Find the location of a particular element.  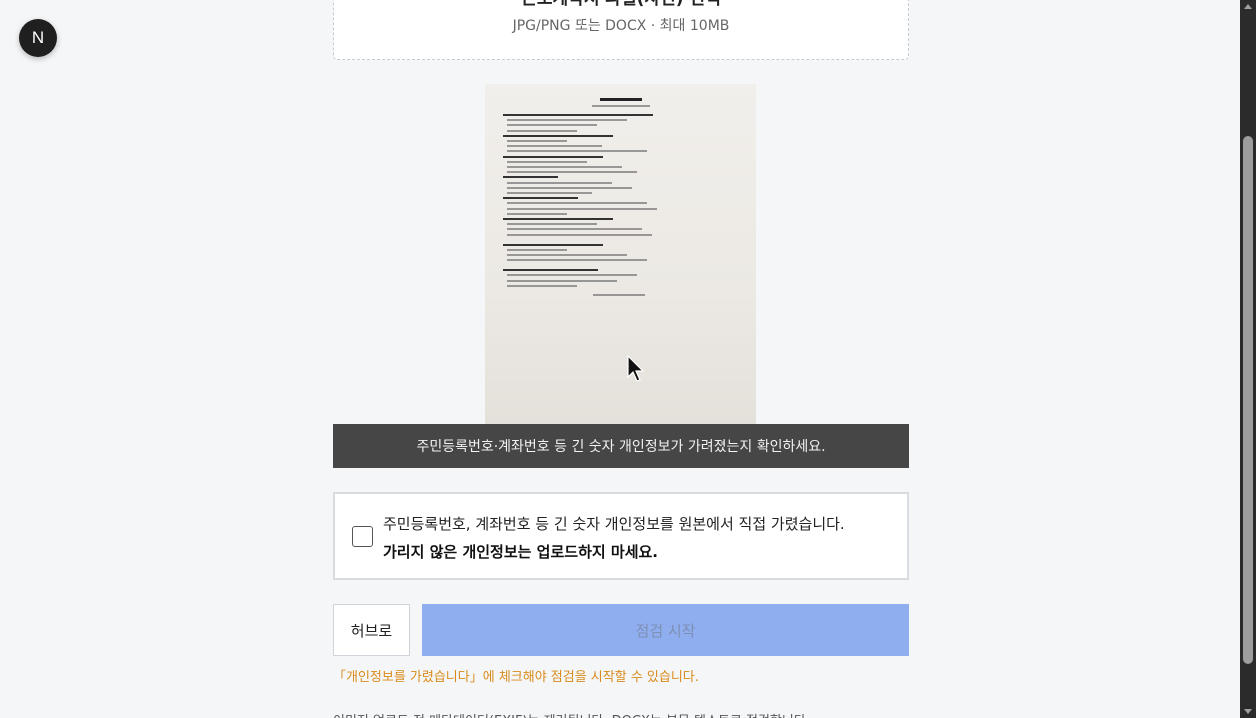

notice-text: 주민등록번호·계좌번호 등 긴 숫자 개인정보가 가려졌는지 확인하세요. is located at coordinates (621, 447).